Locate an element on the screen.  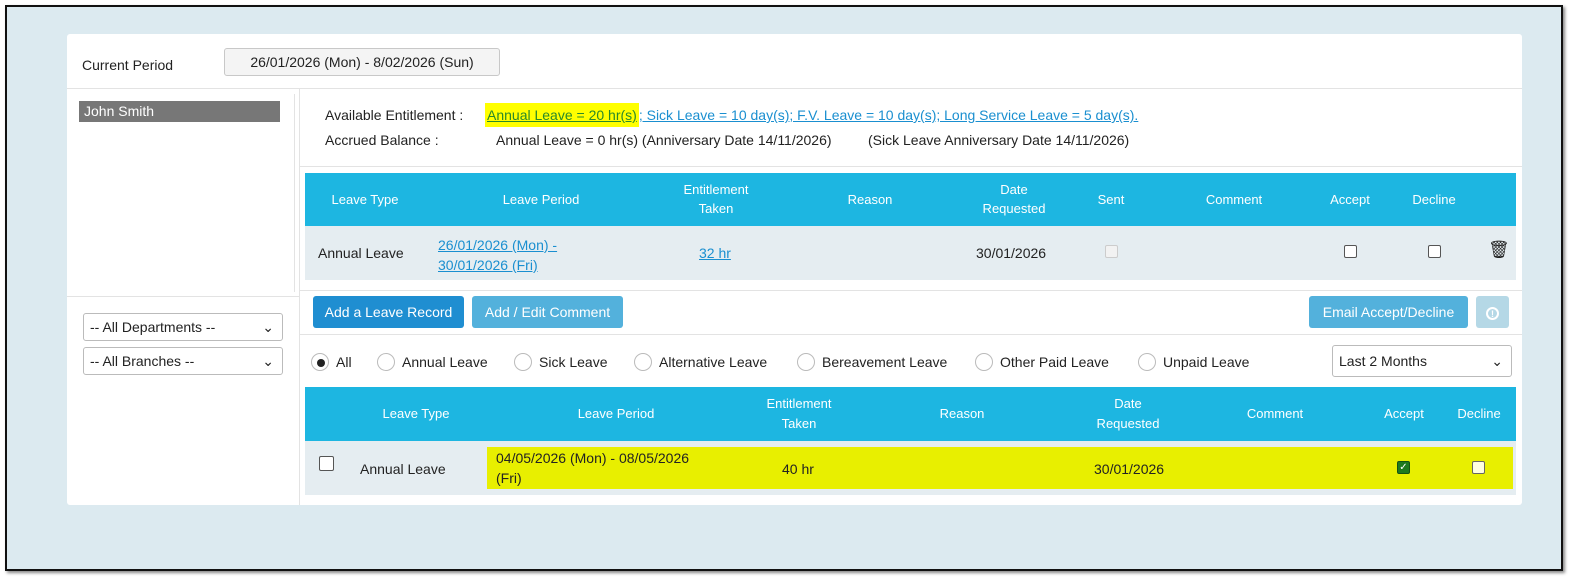
branch-select: -- All Branches -- ⌄ is located at coordinates (183, 361).